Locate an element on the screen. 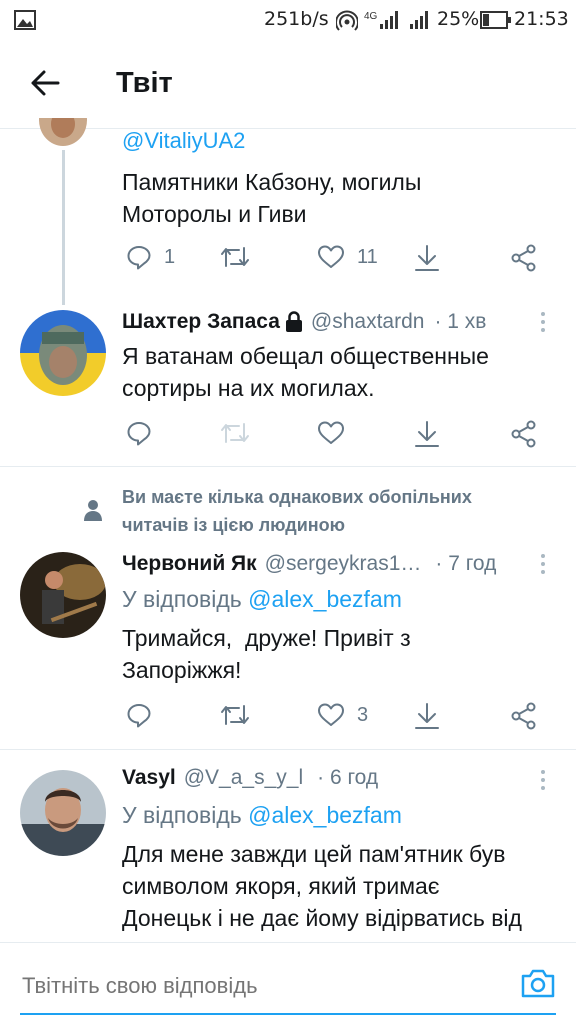 The height and width of the screenshot is (1025, 576). tweet-time: · 6 год is located at coordinates (348, 777).